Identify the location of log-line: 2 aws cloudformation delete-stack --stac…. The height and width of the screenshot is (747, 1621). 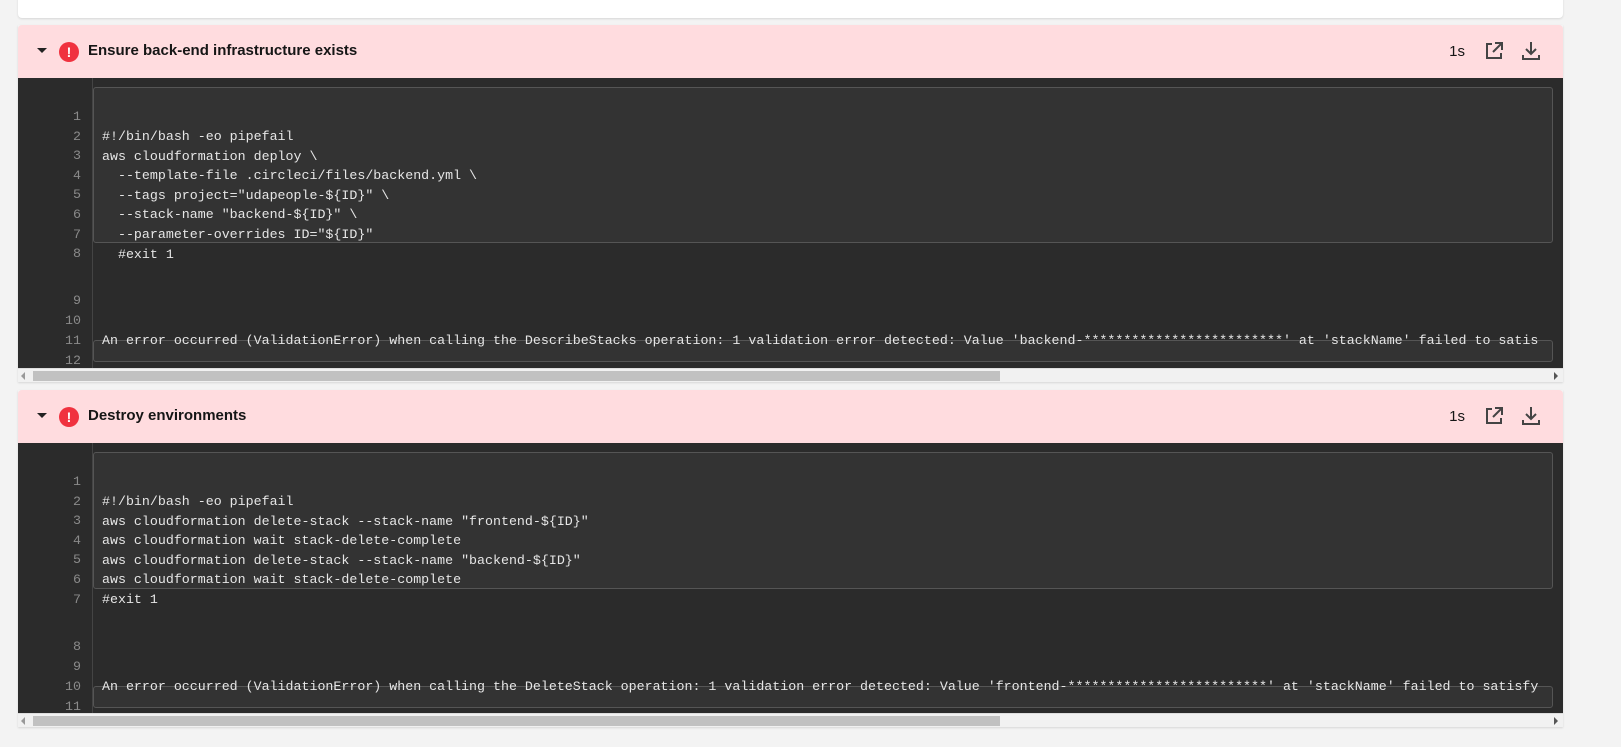
(790, 500).